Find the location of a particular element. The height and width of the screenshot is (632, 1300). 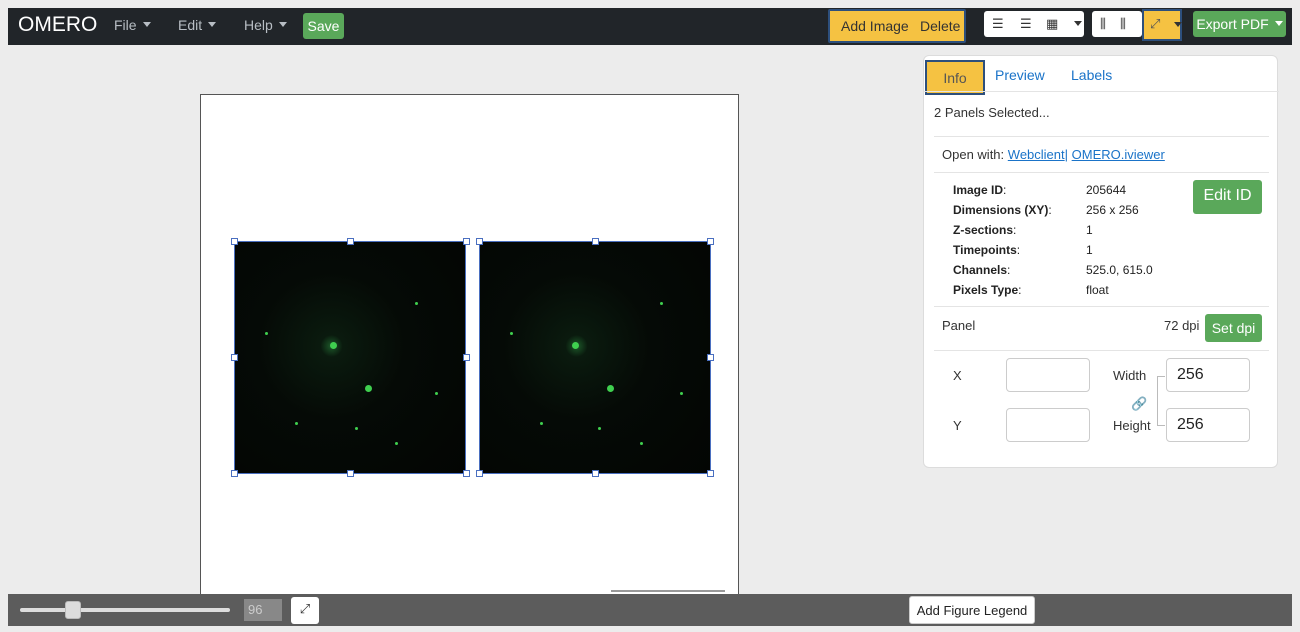

field-value: 525.0, 615.0 is located at coordinates (1119, 270).